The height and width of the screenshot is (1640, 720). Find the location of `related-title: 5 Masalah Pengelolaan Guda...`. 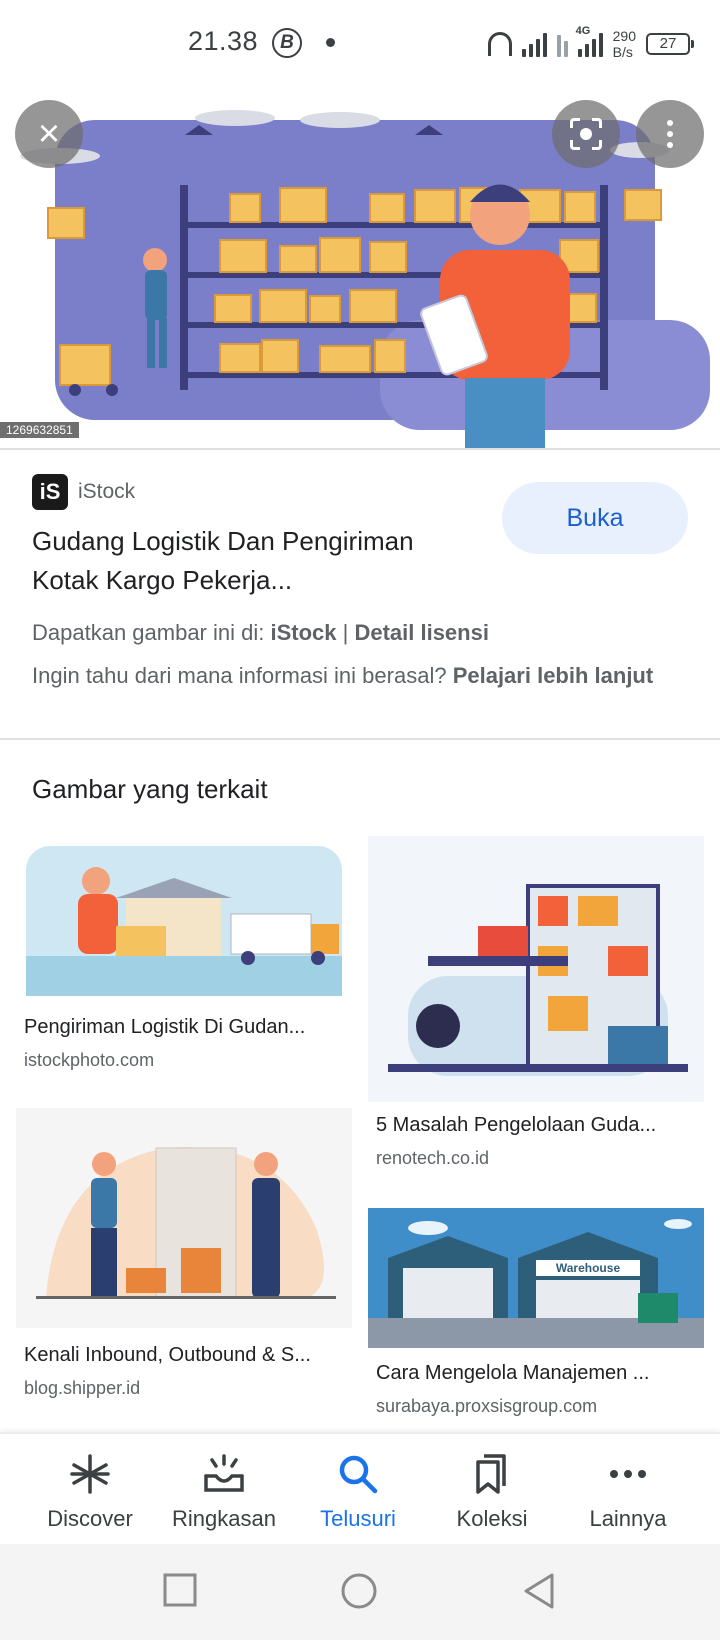

related-title: 5 Masalah Pengelolaan Guda... is located at coordinates (516, 1125).